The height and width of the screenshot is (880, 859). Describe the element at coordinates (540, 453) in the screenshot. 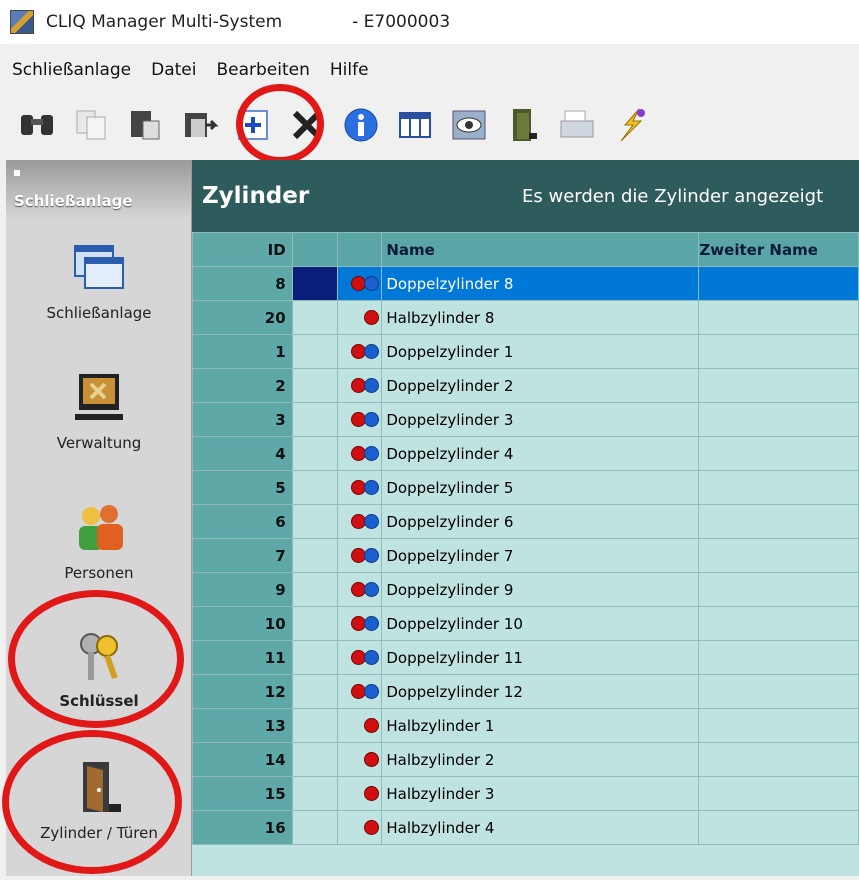

I see `cell-name: Doppelzylinder 4` at that location.